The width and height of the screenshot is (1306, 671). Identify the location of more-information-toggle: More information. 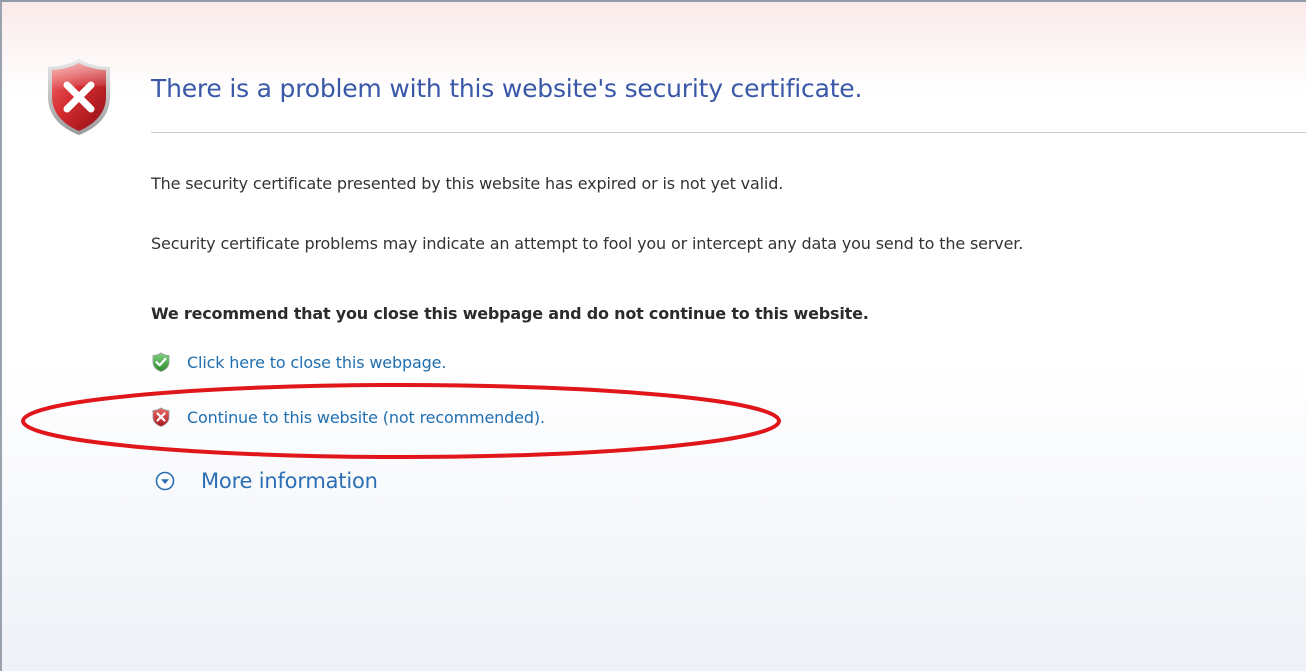
(266, 481).